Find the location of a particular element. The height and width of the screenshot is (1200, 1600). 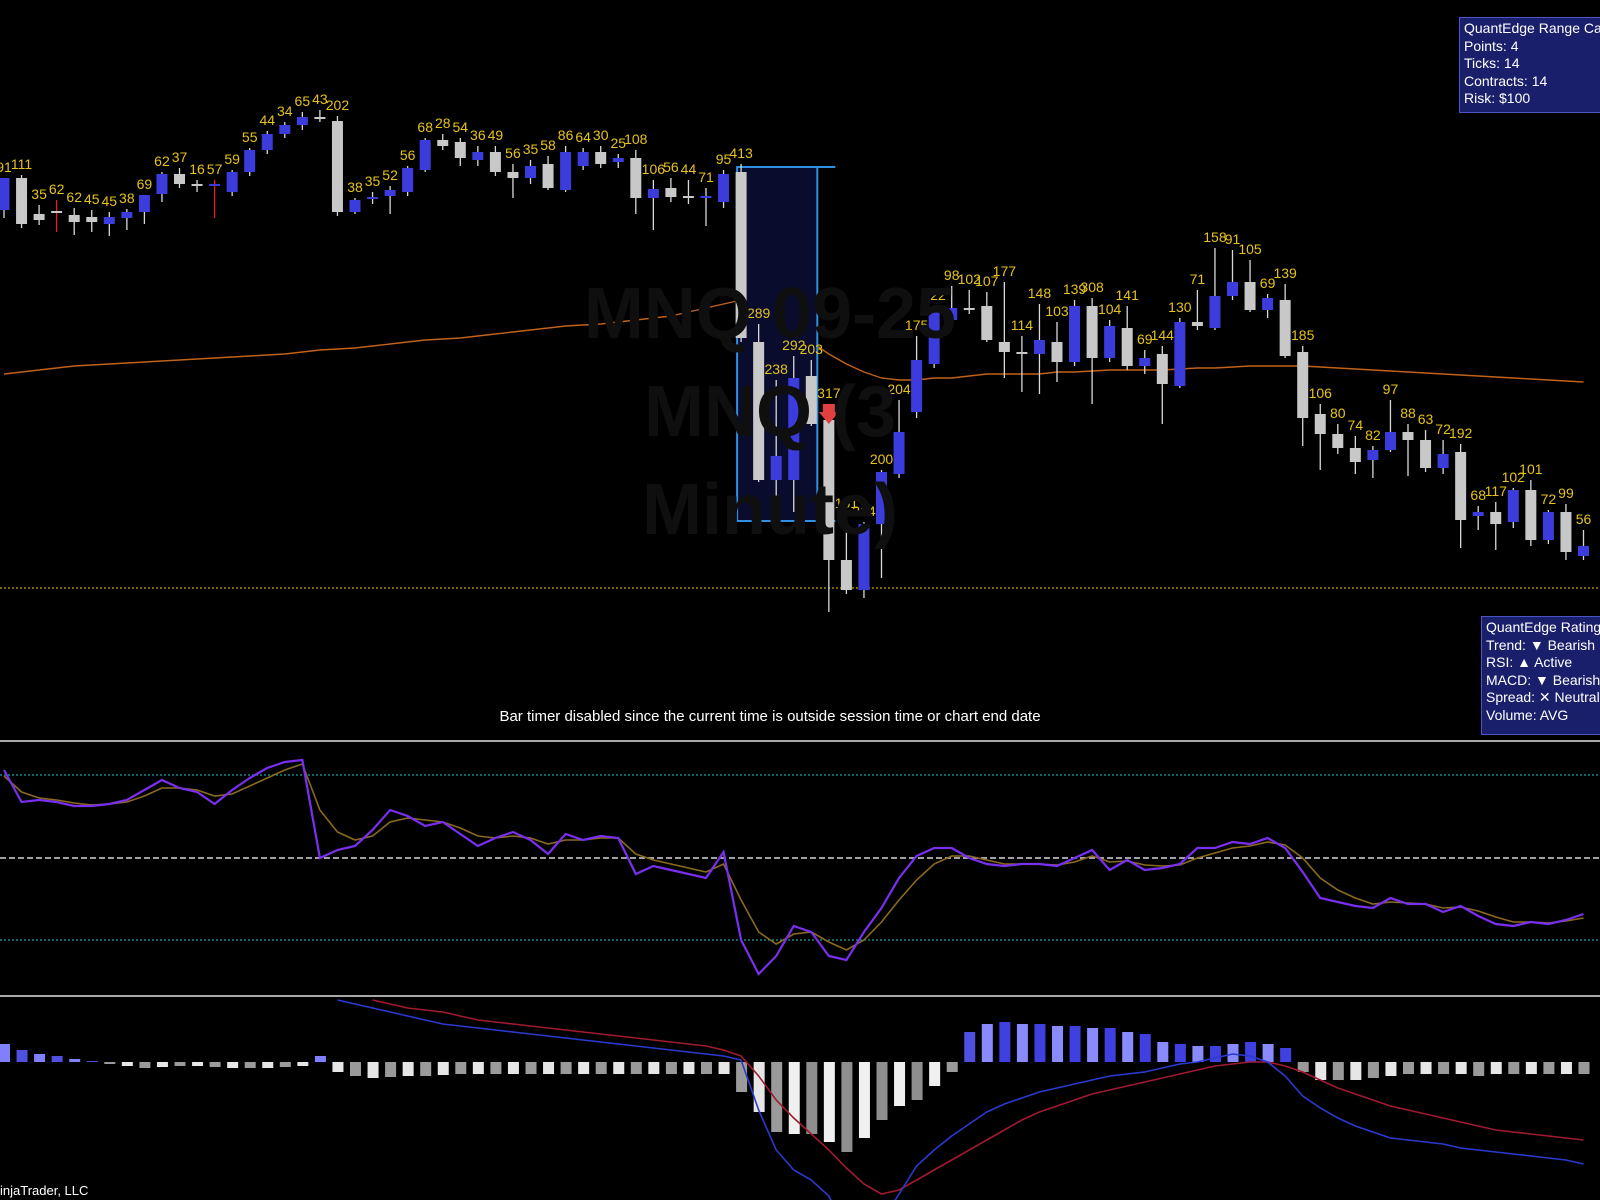

volume-label: 69 is located at coordinates (145, 184).